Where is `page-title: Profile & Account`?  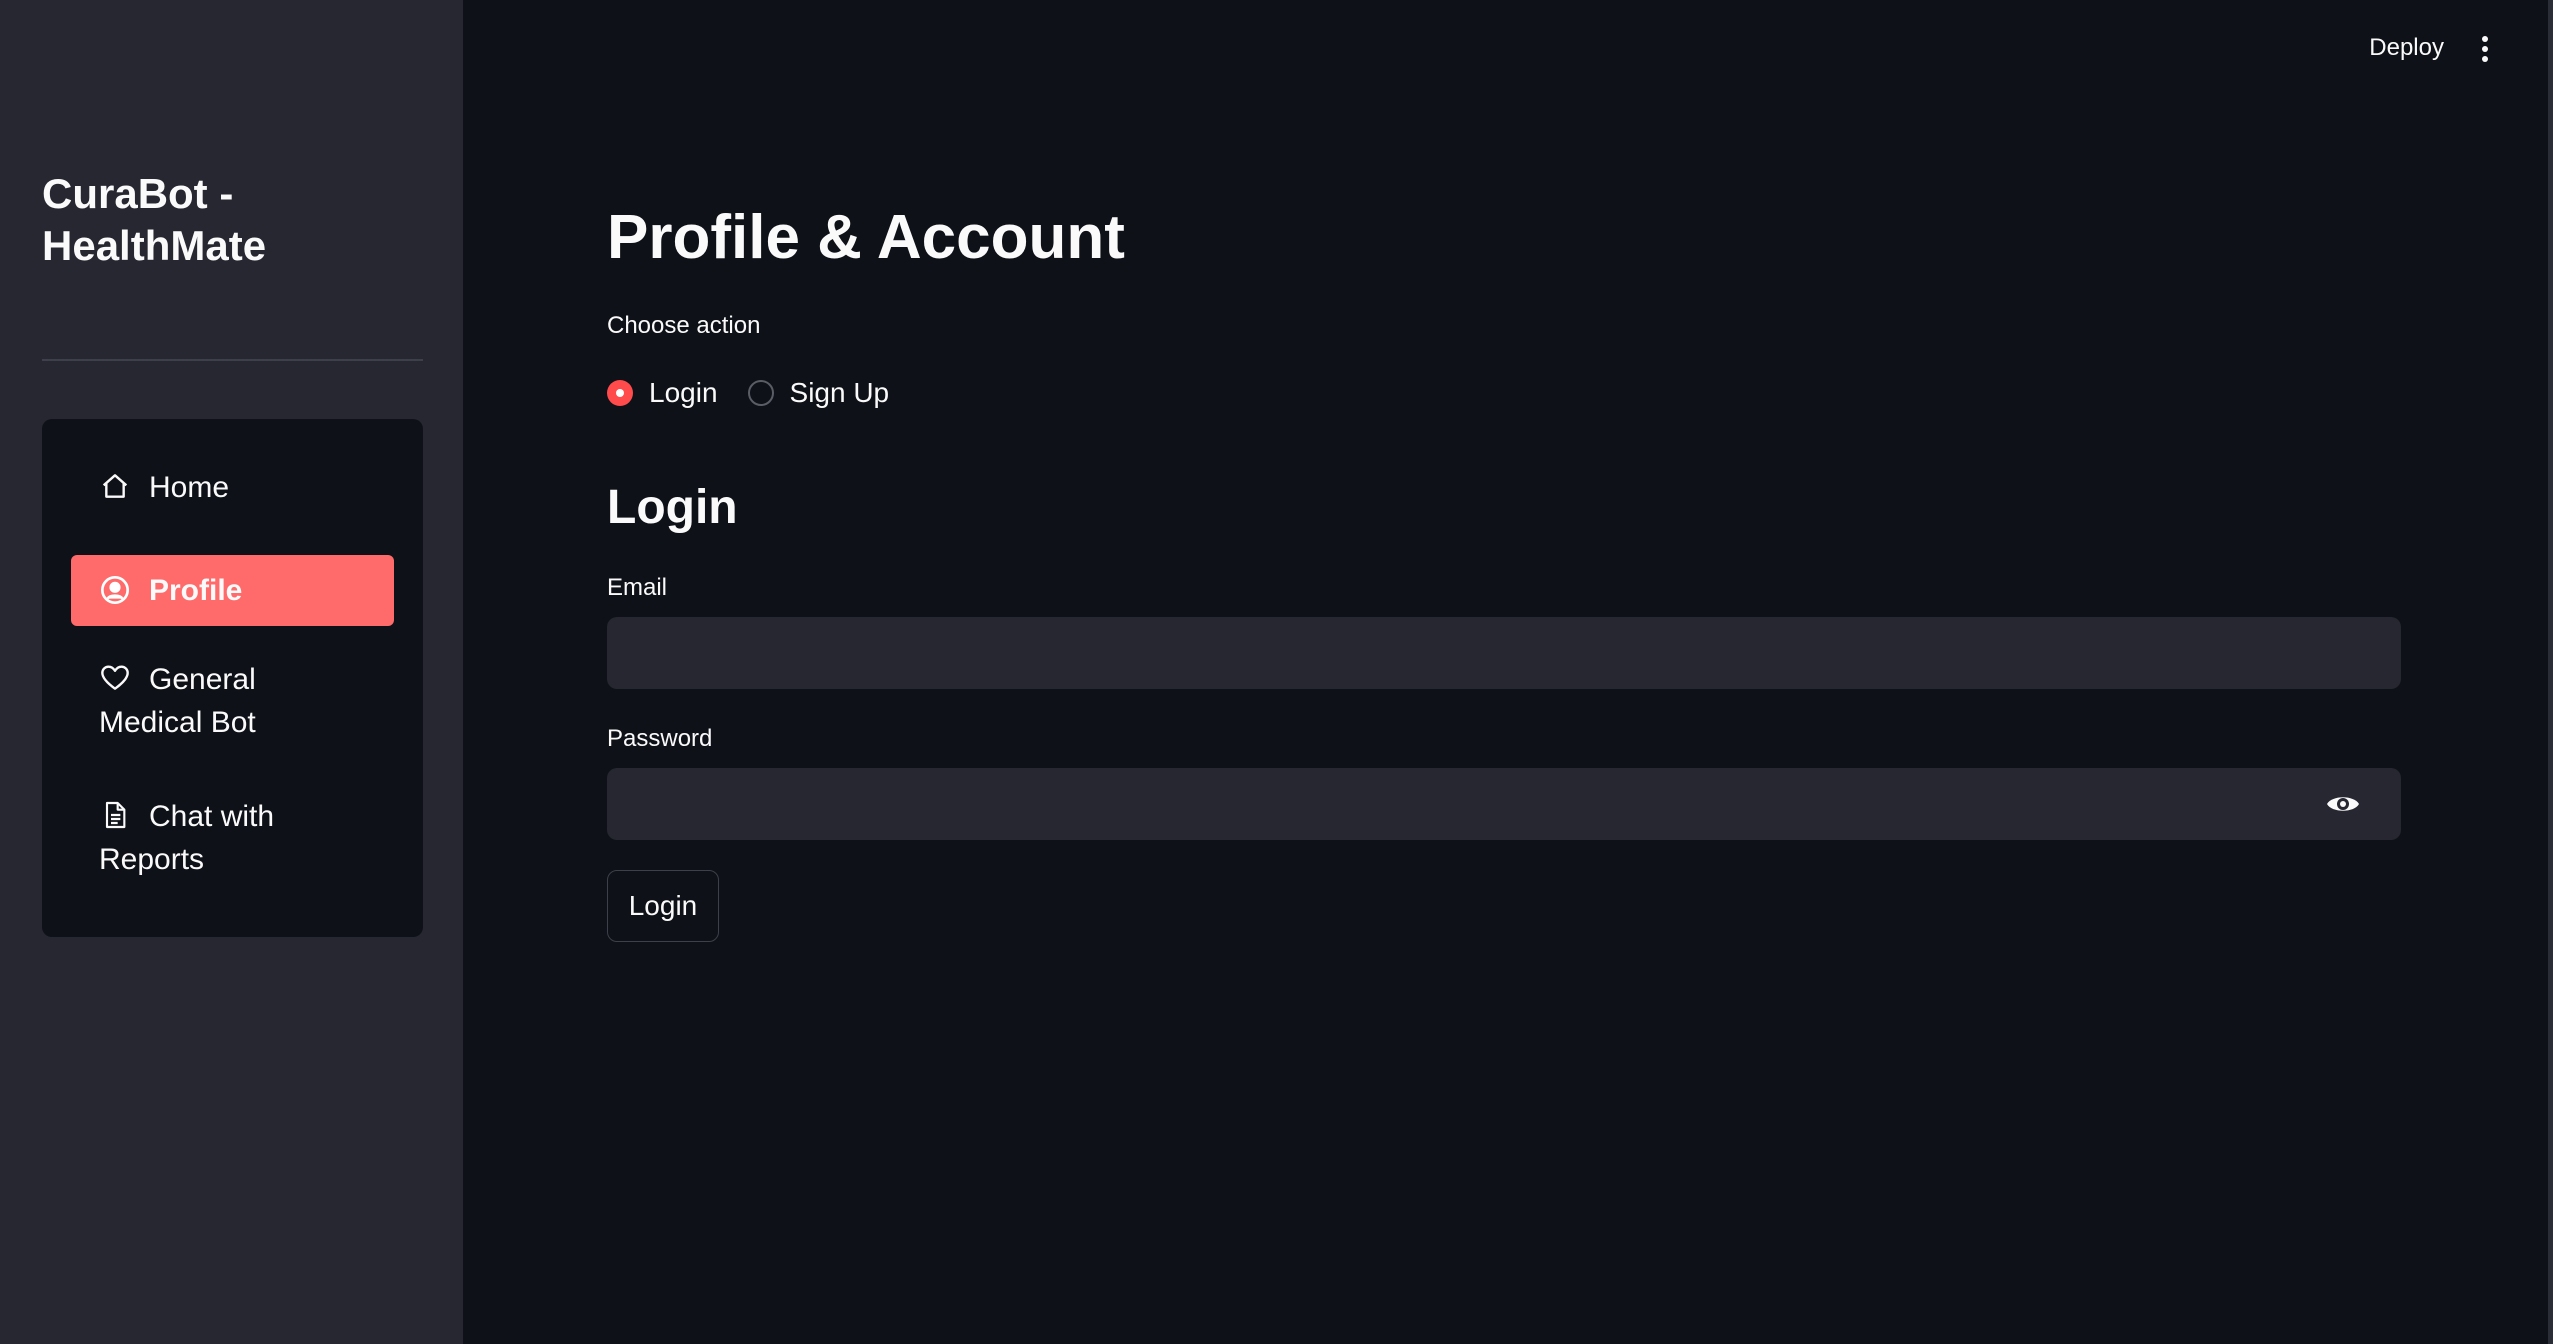 page-title: Profile & Account is located at coordinates (866, 237).